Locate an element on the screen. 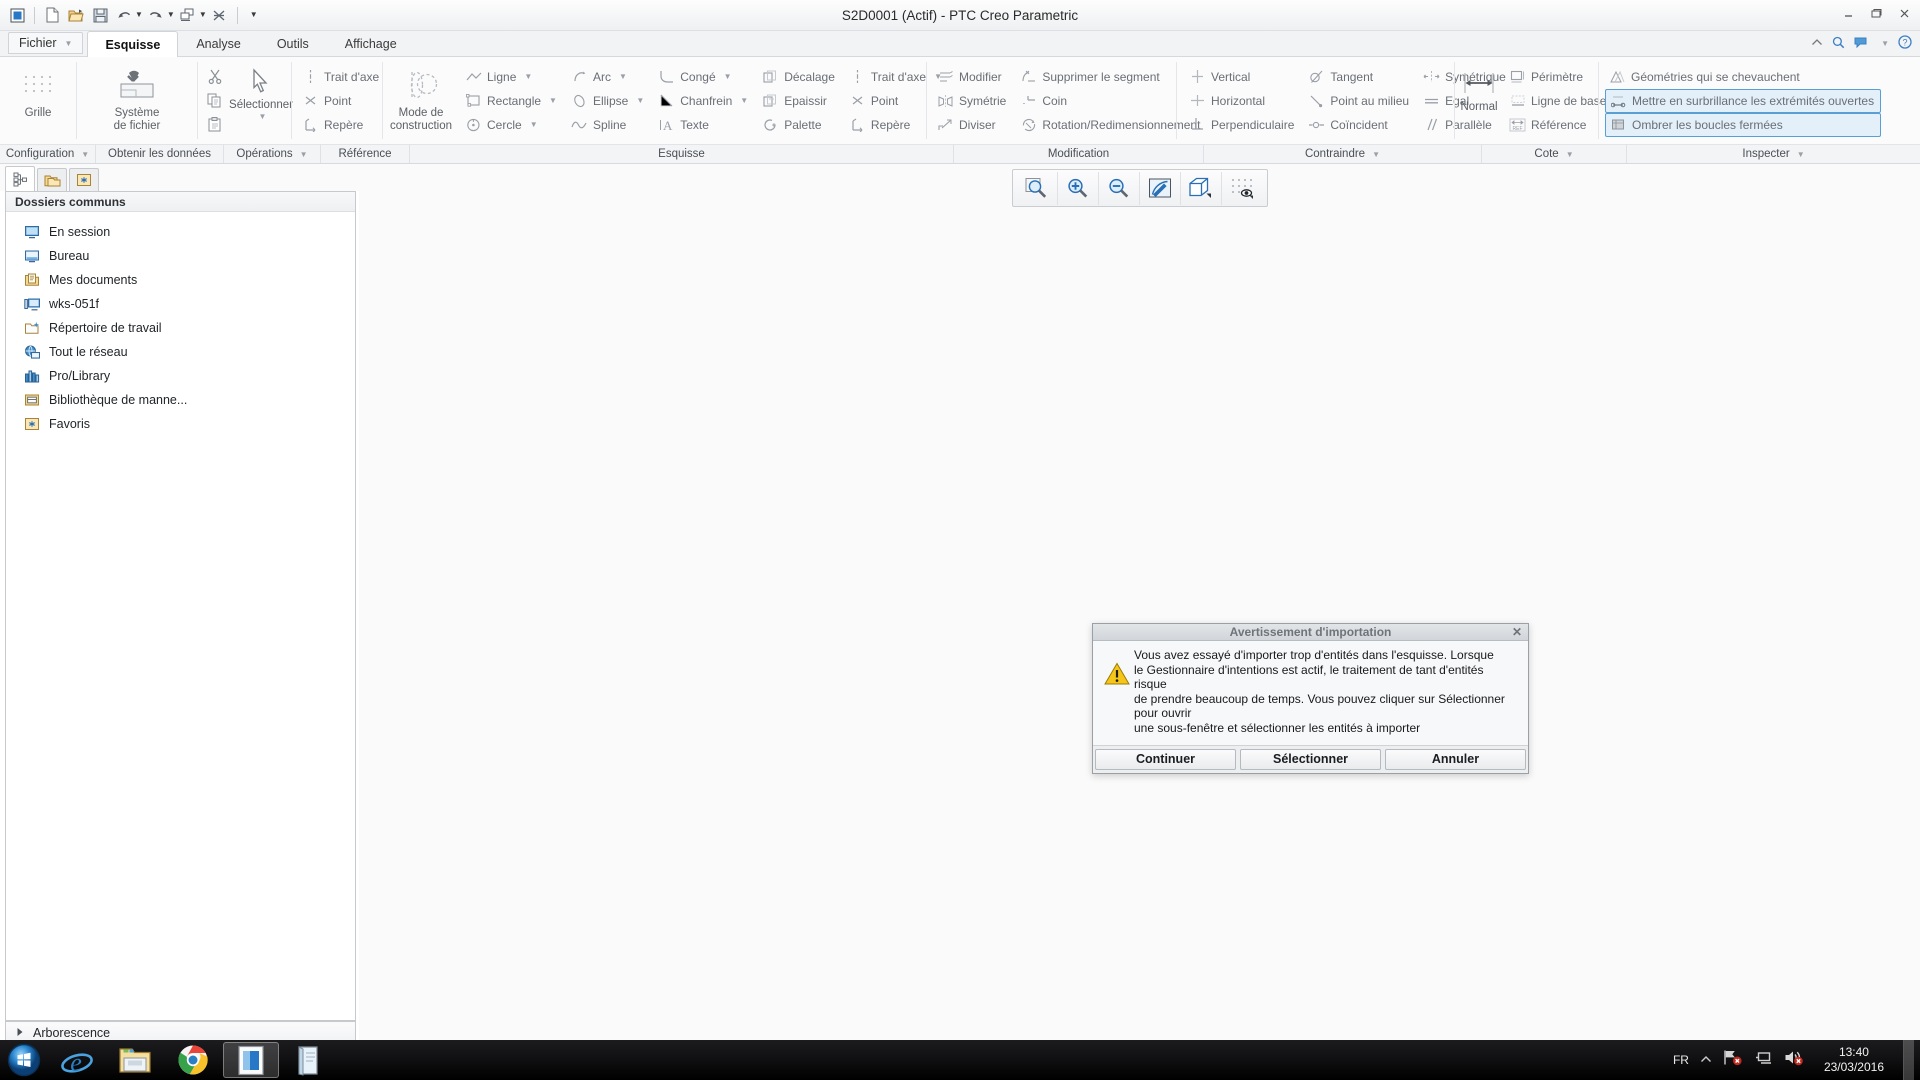 Image resolution: width=1920 pixels, height=1080 pixels. trait-daxe-ref-button: Trait d'axe is located at coordinates (341, 77).